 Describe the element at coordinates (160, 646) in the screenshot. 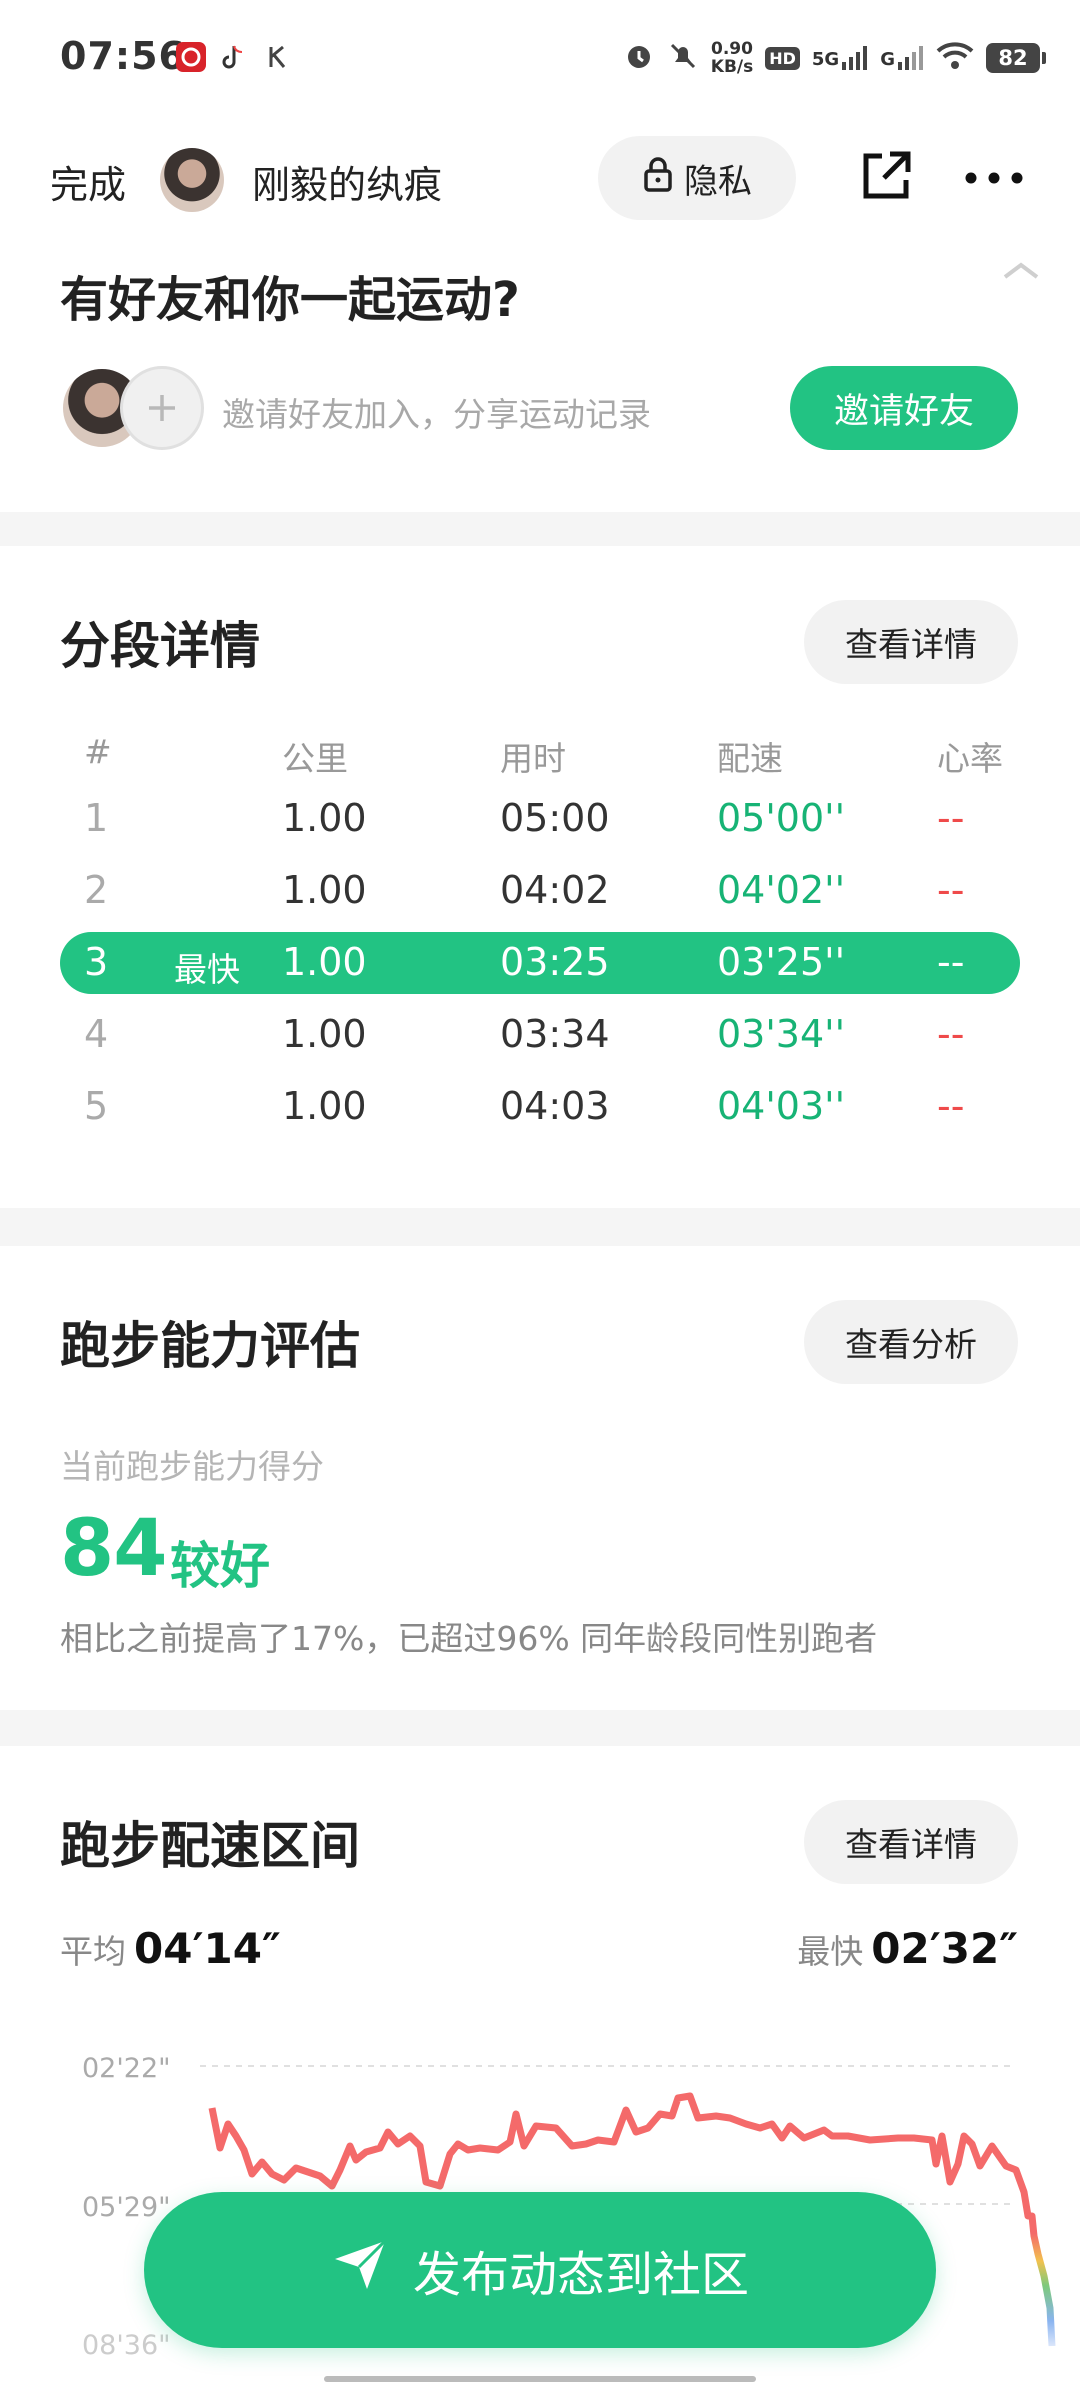

I see `splits-title: 分段详情` at that location.